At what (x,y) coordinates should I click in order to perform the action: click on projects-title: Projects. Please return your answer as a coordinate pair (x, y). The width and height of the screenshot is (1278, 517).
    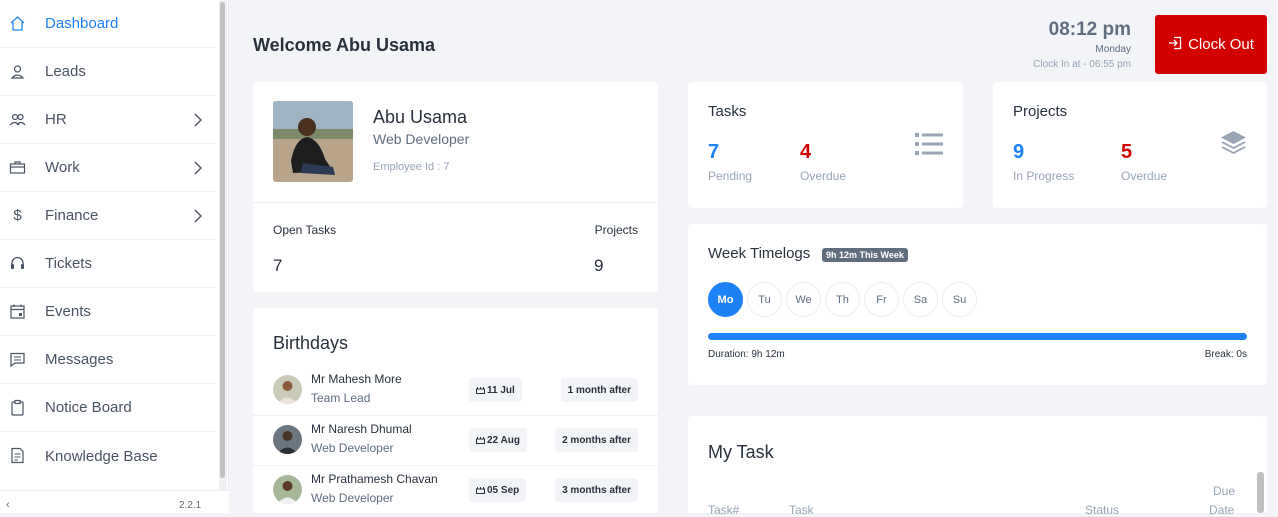
    Looking at the image, I should click on (1040, 111).